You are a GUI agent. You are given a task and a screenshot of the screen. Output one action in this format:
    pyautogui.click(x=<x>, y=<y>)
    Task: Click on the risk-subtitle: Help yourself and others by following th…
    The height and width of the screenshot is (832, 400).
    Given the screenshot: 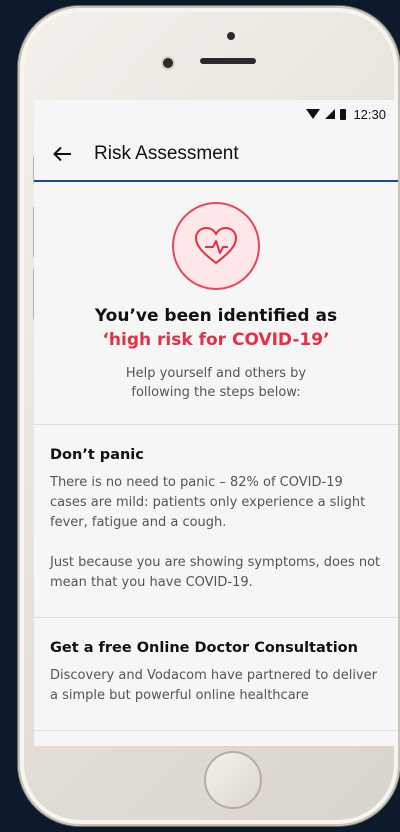 What is the action you would take?
    pyautogui.click(x=216, y=383)
    